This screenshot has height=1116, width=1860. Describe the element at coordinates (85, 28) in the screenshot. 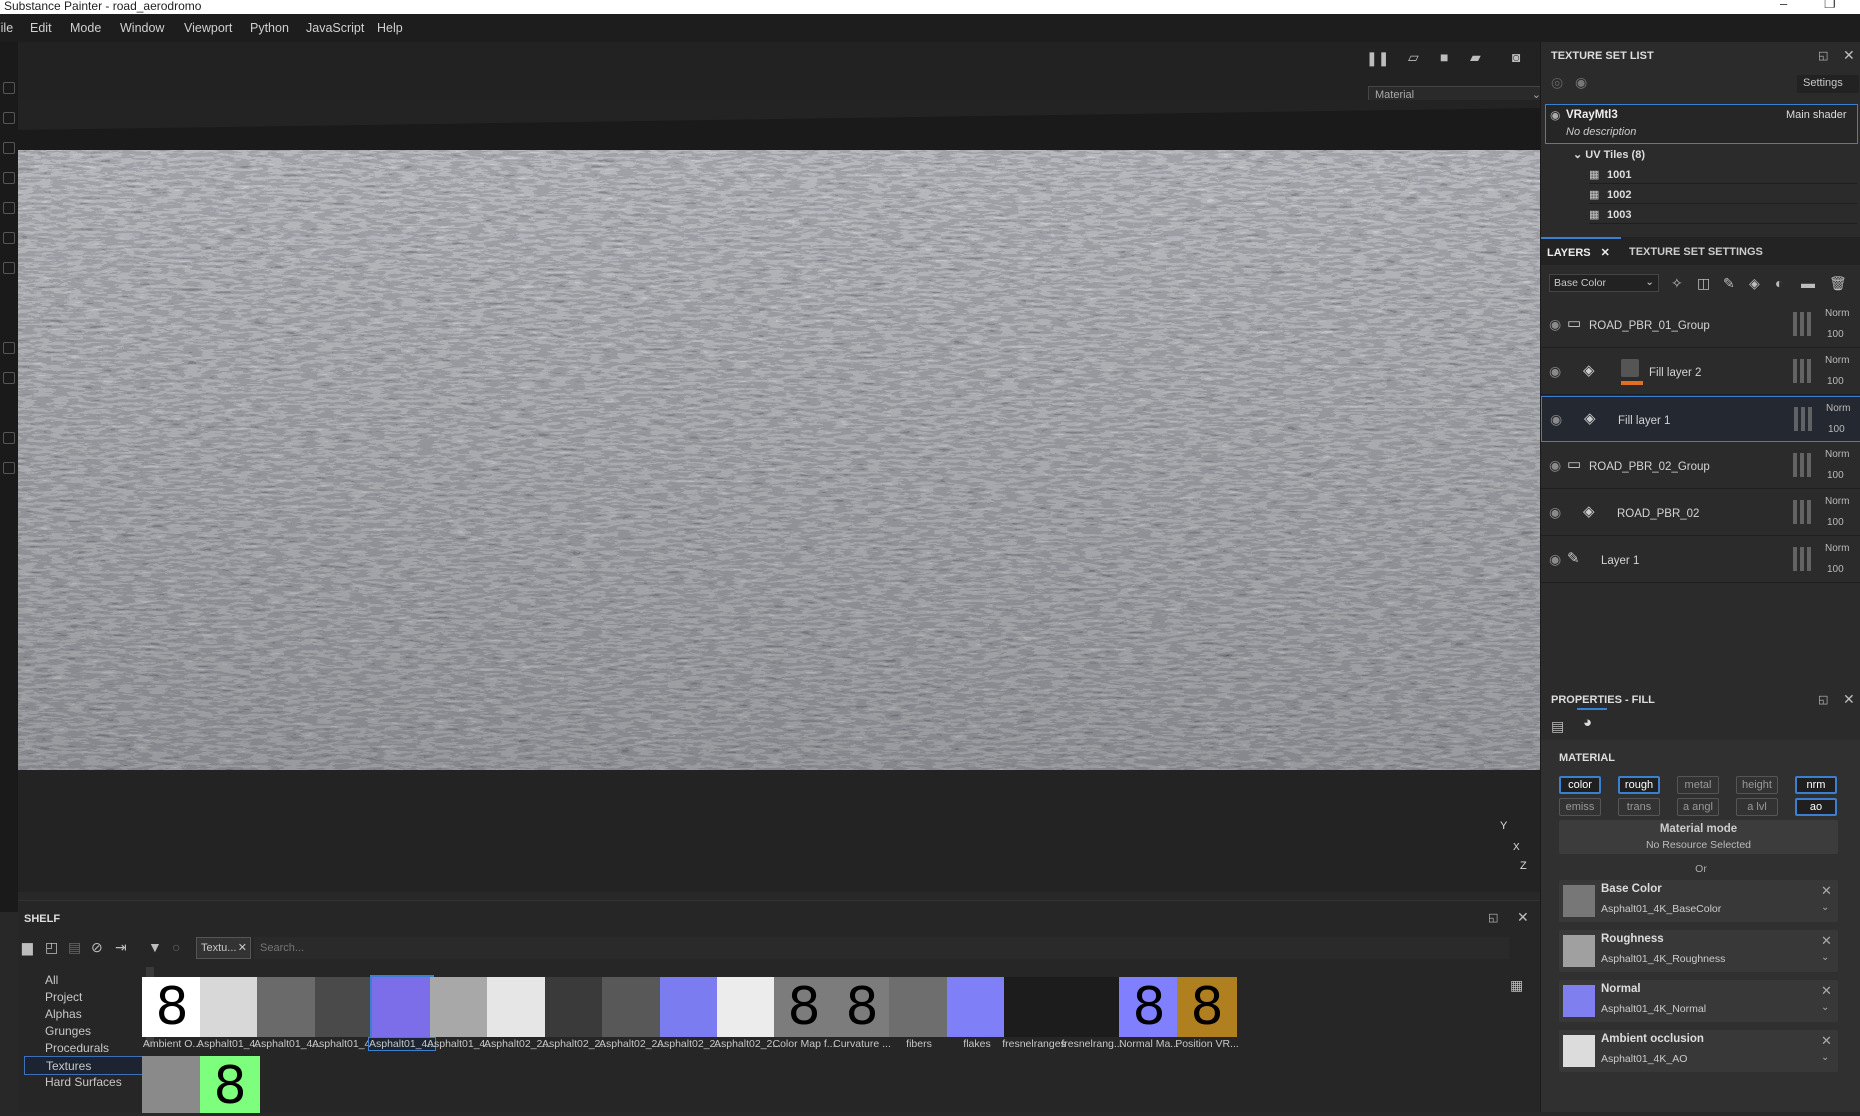

I see `menu-mode: Mode` at that location.